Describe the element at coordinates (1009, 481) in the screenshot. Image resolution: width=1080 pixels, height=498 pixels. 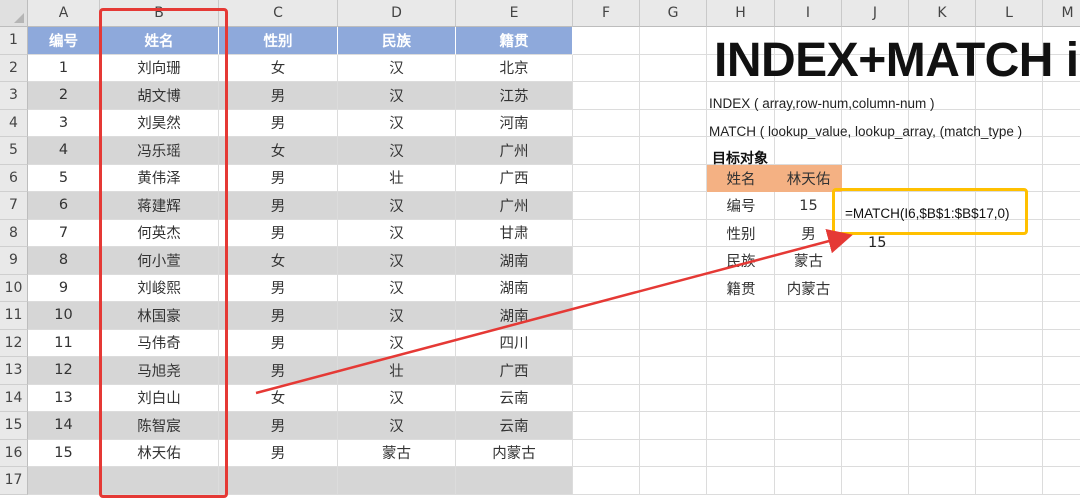
I see `cell-L17` at that location.